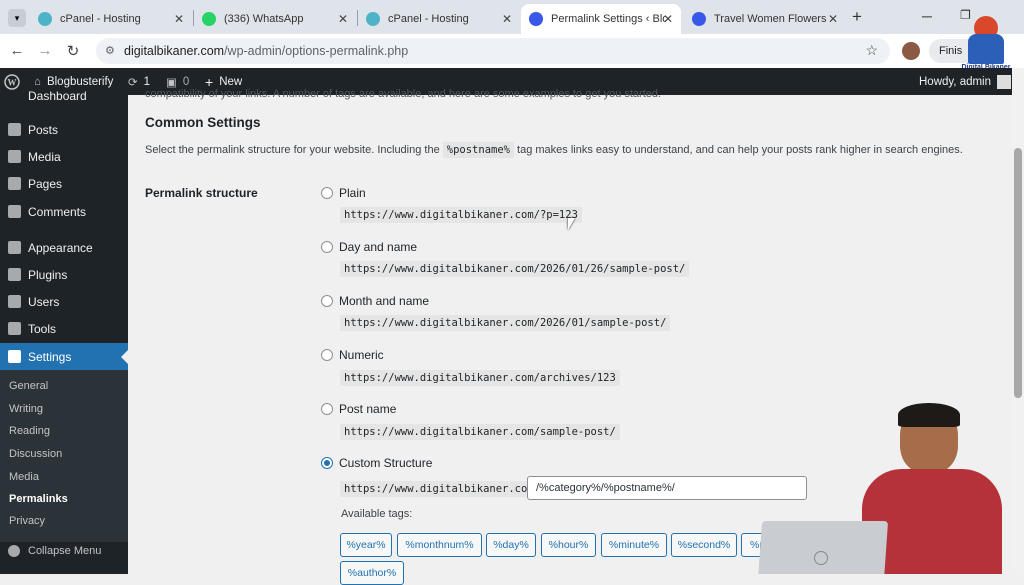 Image resolution: width=1024 pixels, height=585 pixels. Describe the element at coordinates (881, 488) in the screenshot. I see `presenter-webcam-overlay` at that location.